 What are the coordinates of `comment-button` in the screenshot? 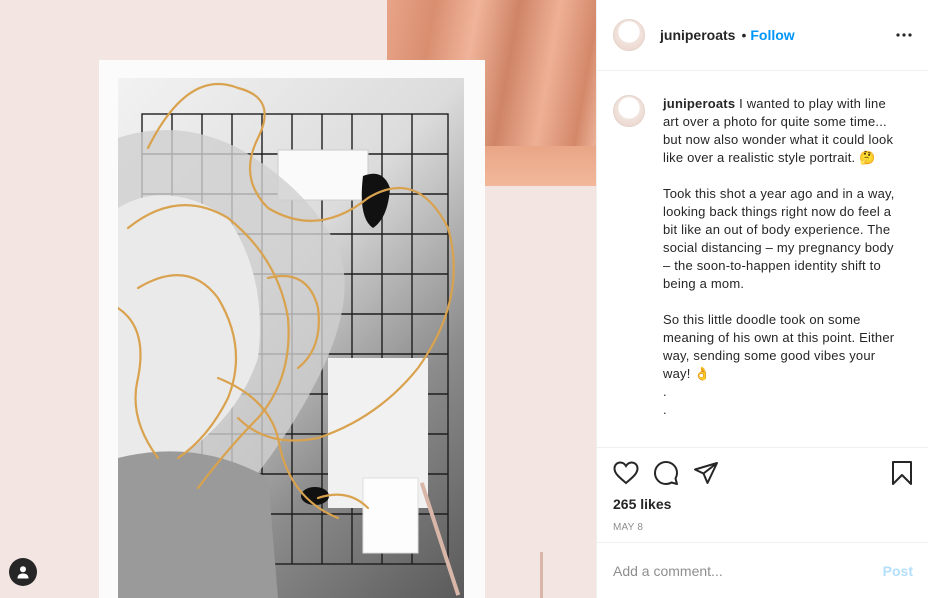 It's located at (673, 473).